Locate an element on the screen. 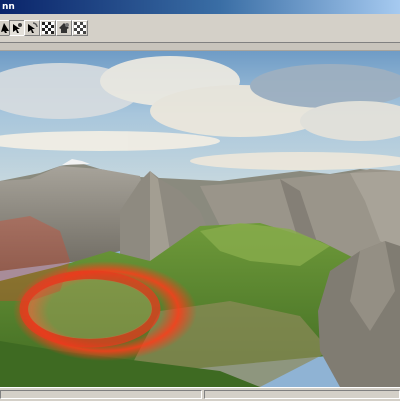 The image size is (400, 401). grab-tool-button is located at coordinates (17, 28).